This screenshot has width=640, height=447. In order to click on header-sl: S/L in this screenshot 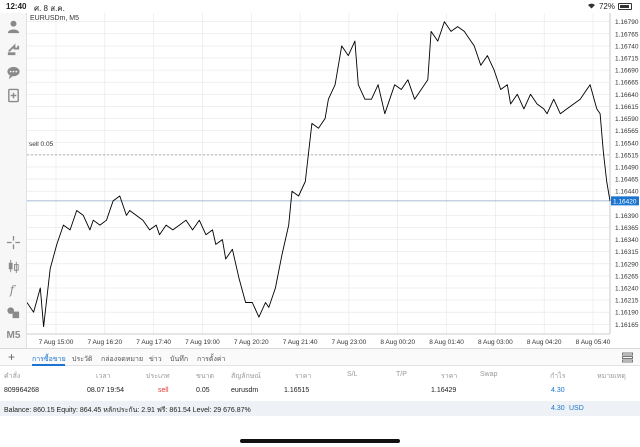, I will do `click(352, 374)`.